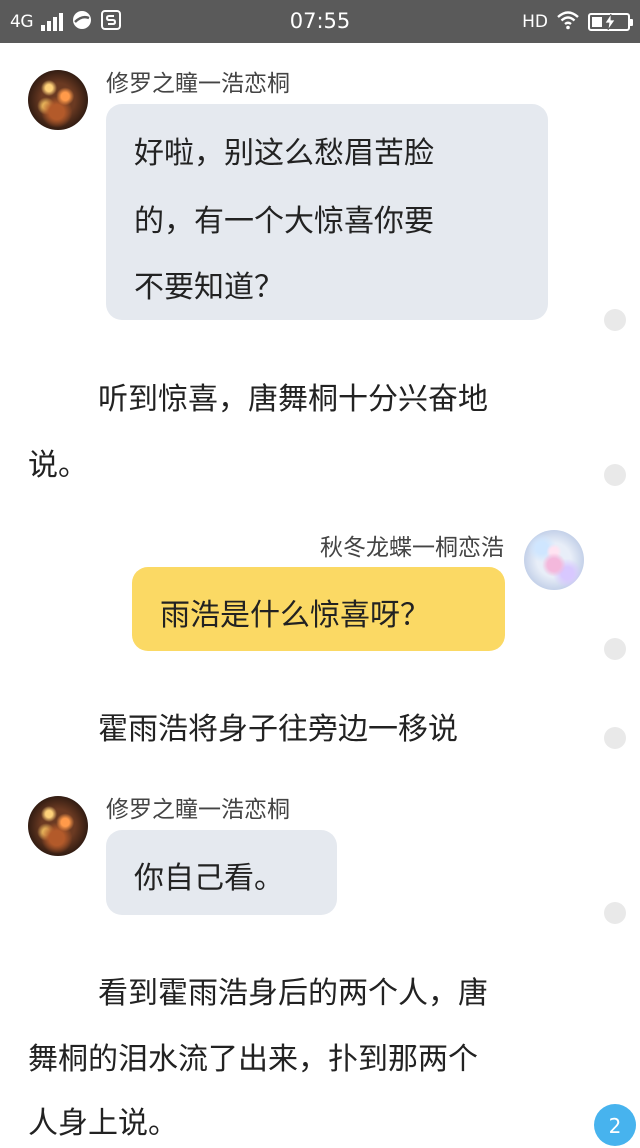  What do you see at coordinates (295, 615) in the screenshot?
I see `message-text-line: 雨浩是什么惊喜呀？` at bounding box center [295, 615].